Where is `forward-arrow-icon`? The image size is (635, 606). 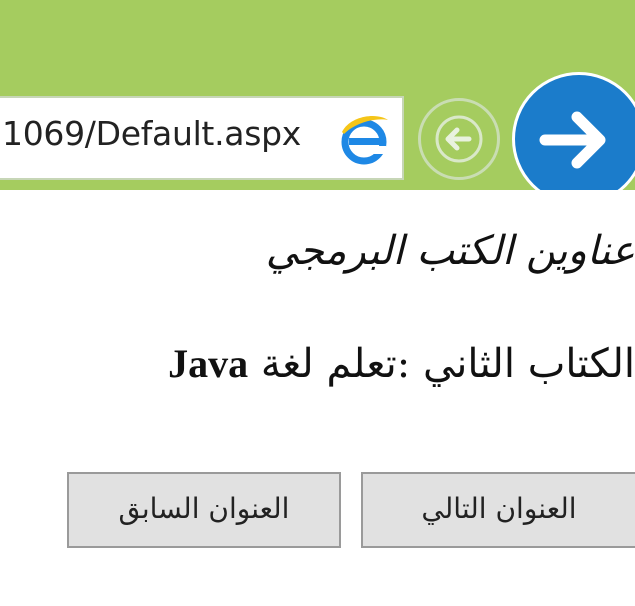 forward-arrow-icon is located at coordinates (572, 140).